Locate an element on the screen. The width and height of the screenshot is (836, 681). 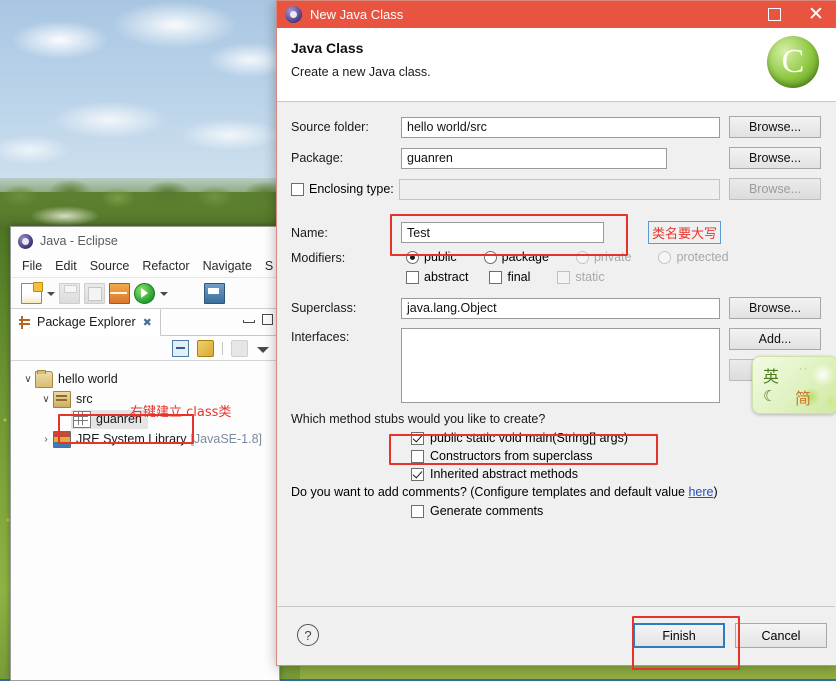
eclipse-toolbar is located at coordinates (145, 293).